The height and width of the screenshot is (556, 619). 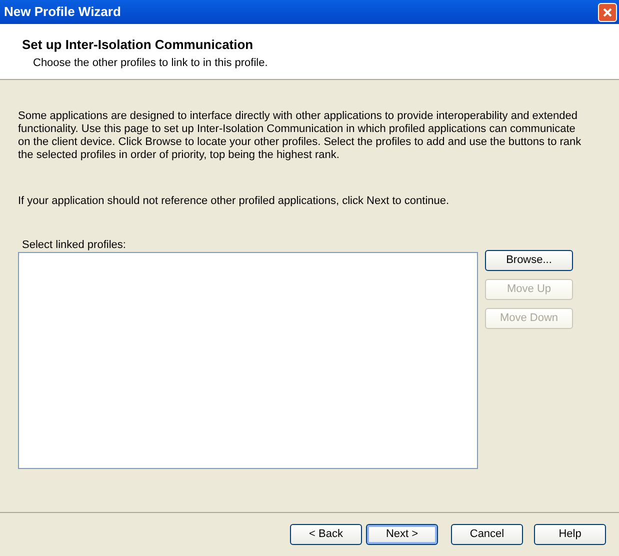 I want to click on window-title: New Profile Wizard, so click(x=62, y=12).